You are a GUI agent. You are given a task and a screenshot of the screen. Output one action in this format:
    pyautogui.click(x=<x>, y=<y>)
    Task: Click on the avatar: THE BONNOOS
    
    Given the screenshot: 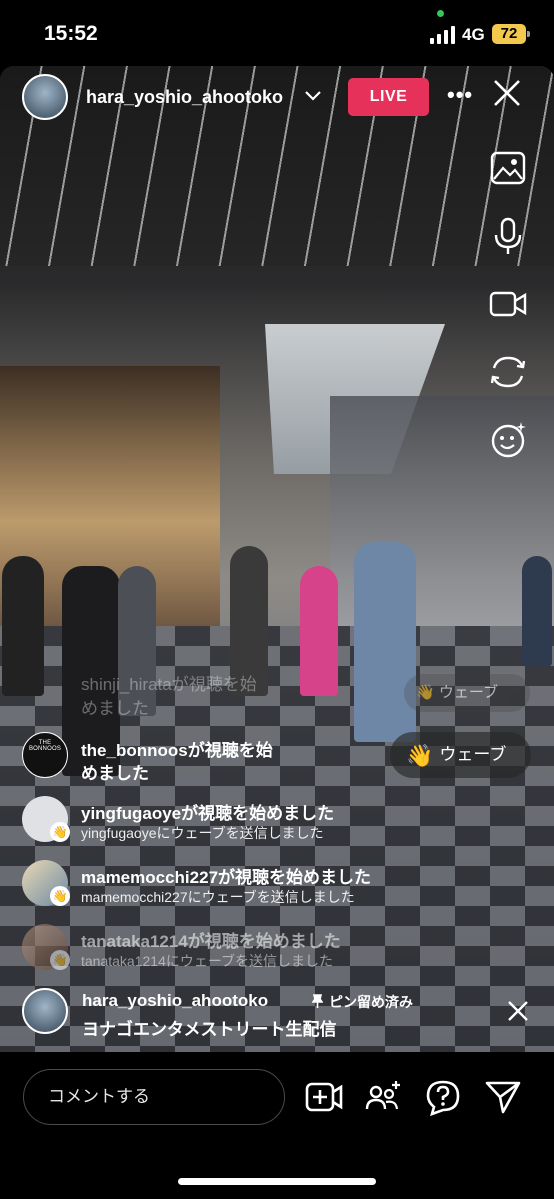 What is the action you would take?
    pyautogui.click(x=45, y=755)
    